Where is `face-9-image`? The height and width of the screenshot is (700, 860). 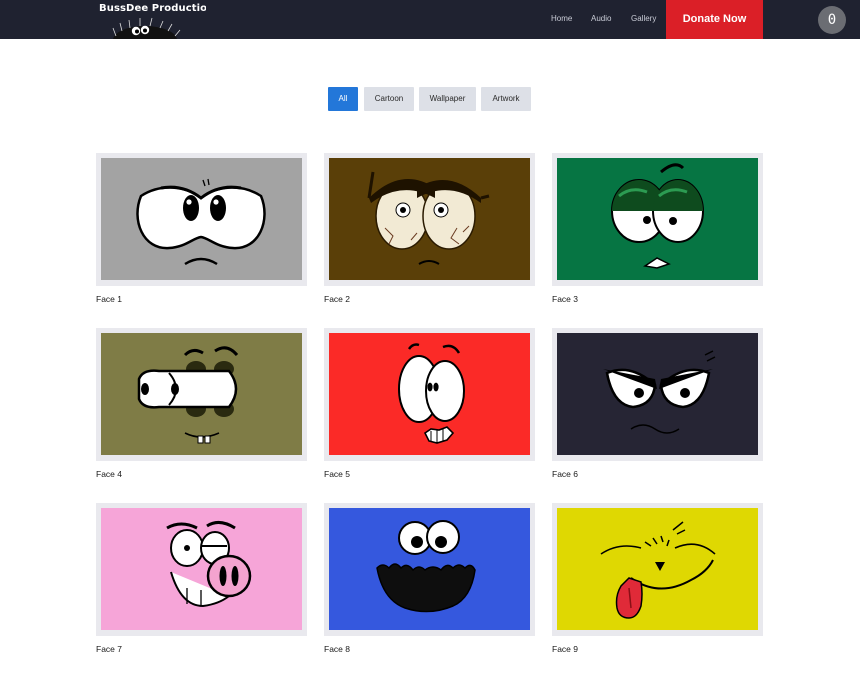
face-9-image is located at coordinates (657, 569).